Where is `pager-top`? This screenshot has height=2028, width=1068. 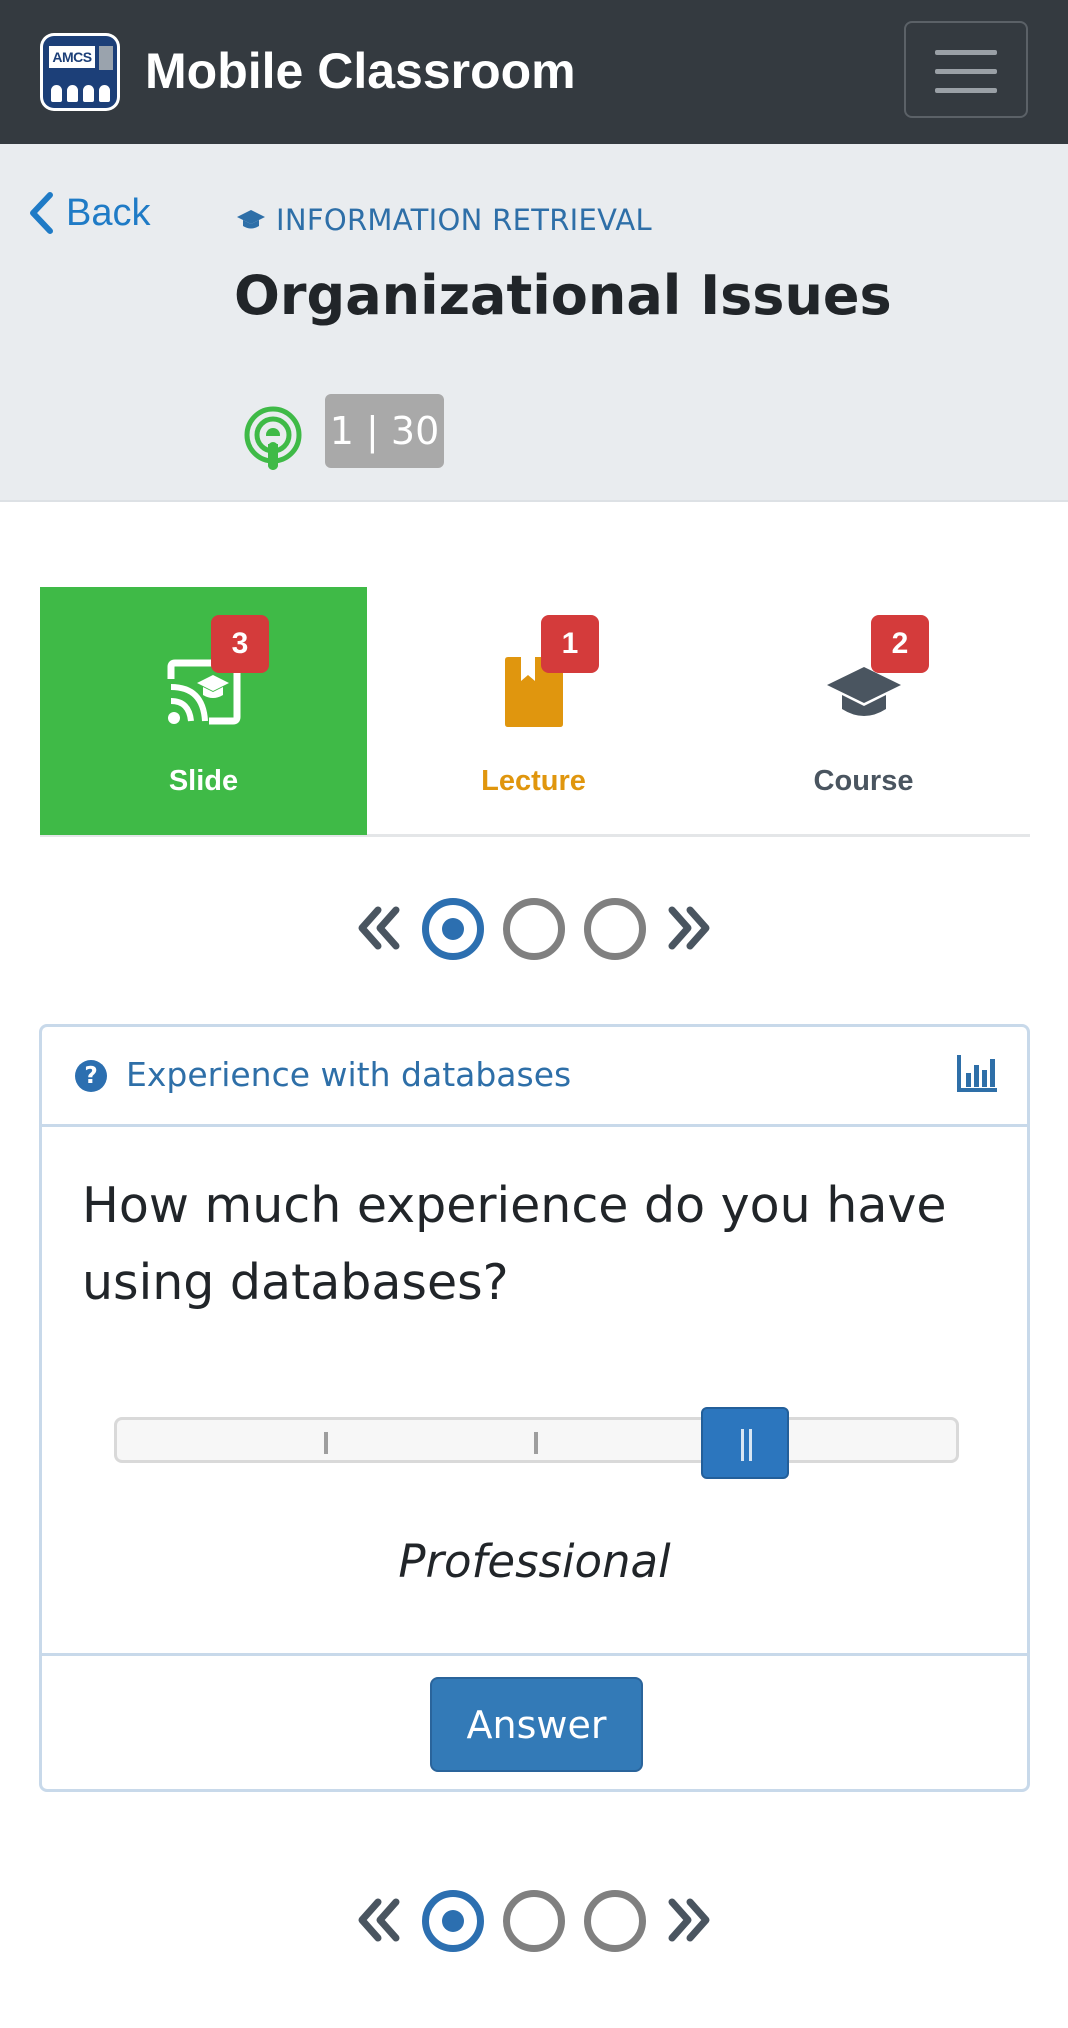 pager-top is located at coordinates (534, 928).